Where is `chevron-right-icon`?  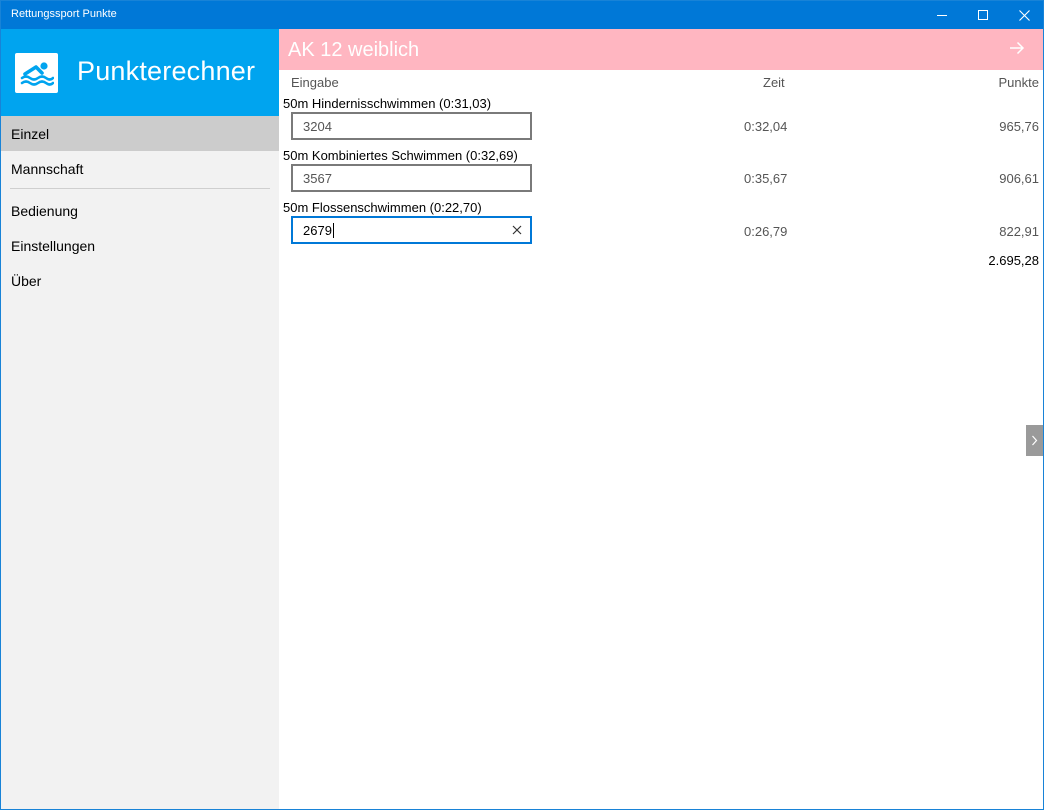 chevron-right-icon is located at coordinates (1035, 440).